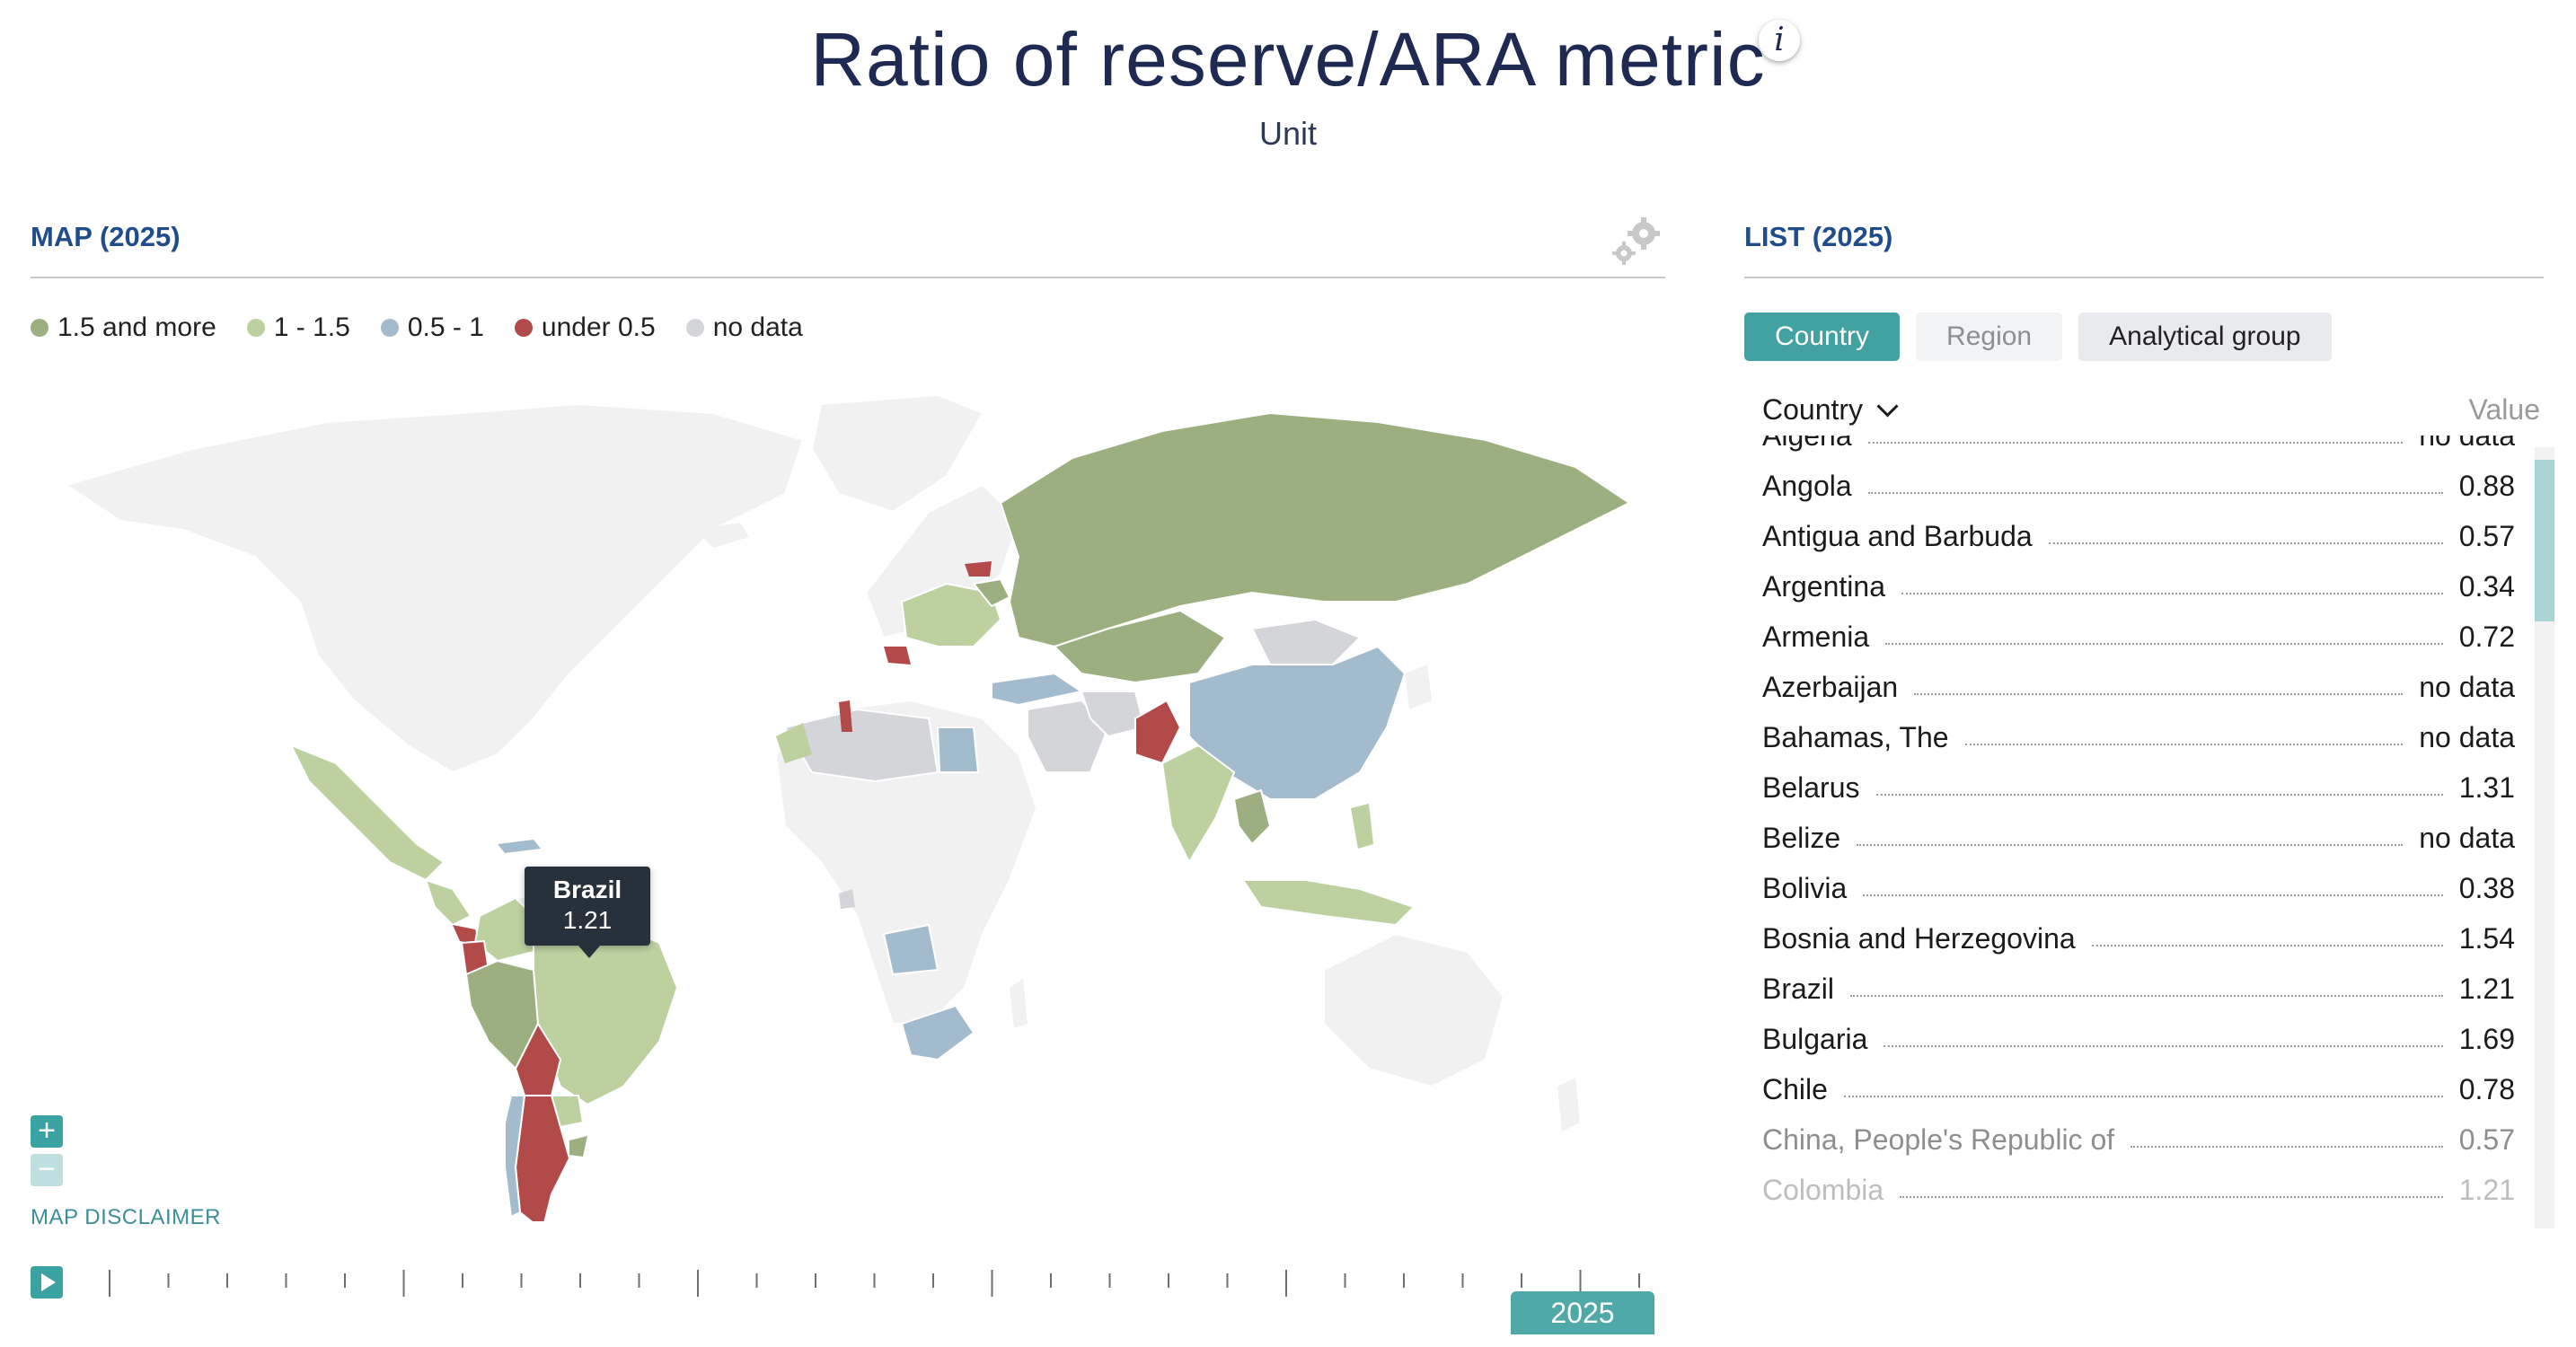  Describe the element at coordinates (1362, 826) in the screenshot. I see `region-philippines` at that location.